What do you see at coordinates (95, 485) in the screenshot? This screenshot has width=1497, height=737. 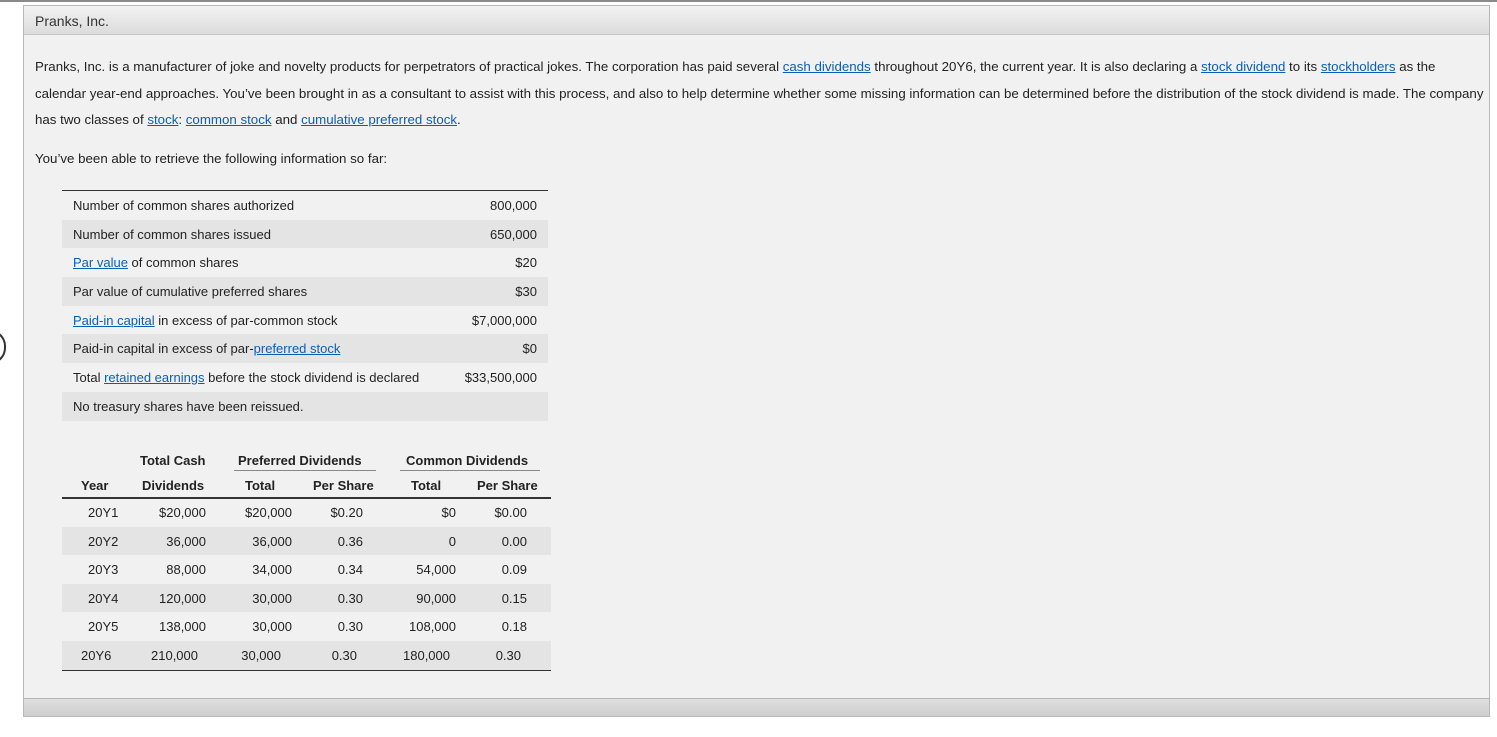 I see `header-year: Year` at bounding box center [95, 485].